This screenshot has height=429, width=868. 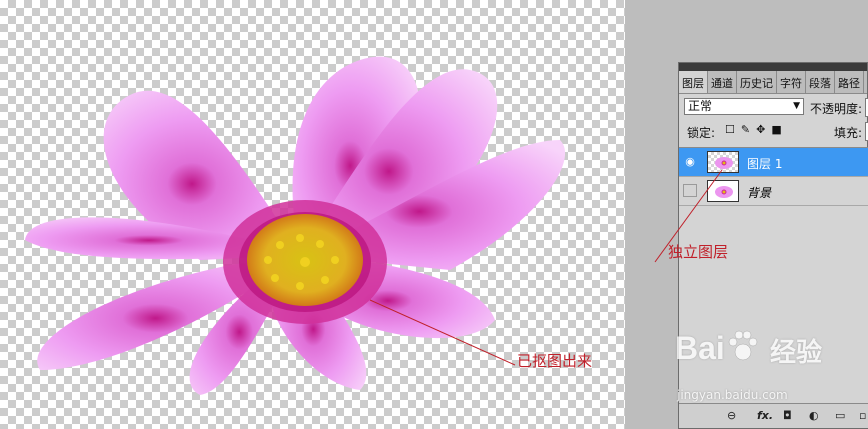 I want to click on layer-row-background: 背景, so click(x=773, y=191).